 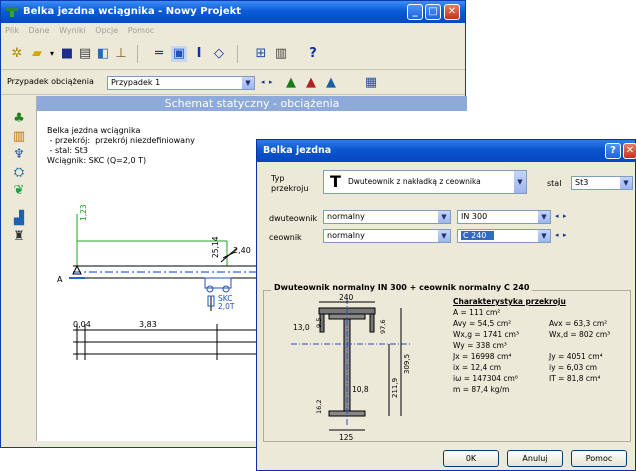 I want to click on beam-tool-icon: ⊥, so click(x=121, y=54).